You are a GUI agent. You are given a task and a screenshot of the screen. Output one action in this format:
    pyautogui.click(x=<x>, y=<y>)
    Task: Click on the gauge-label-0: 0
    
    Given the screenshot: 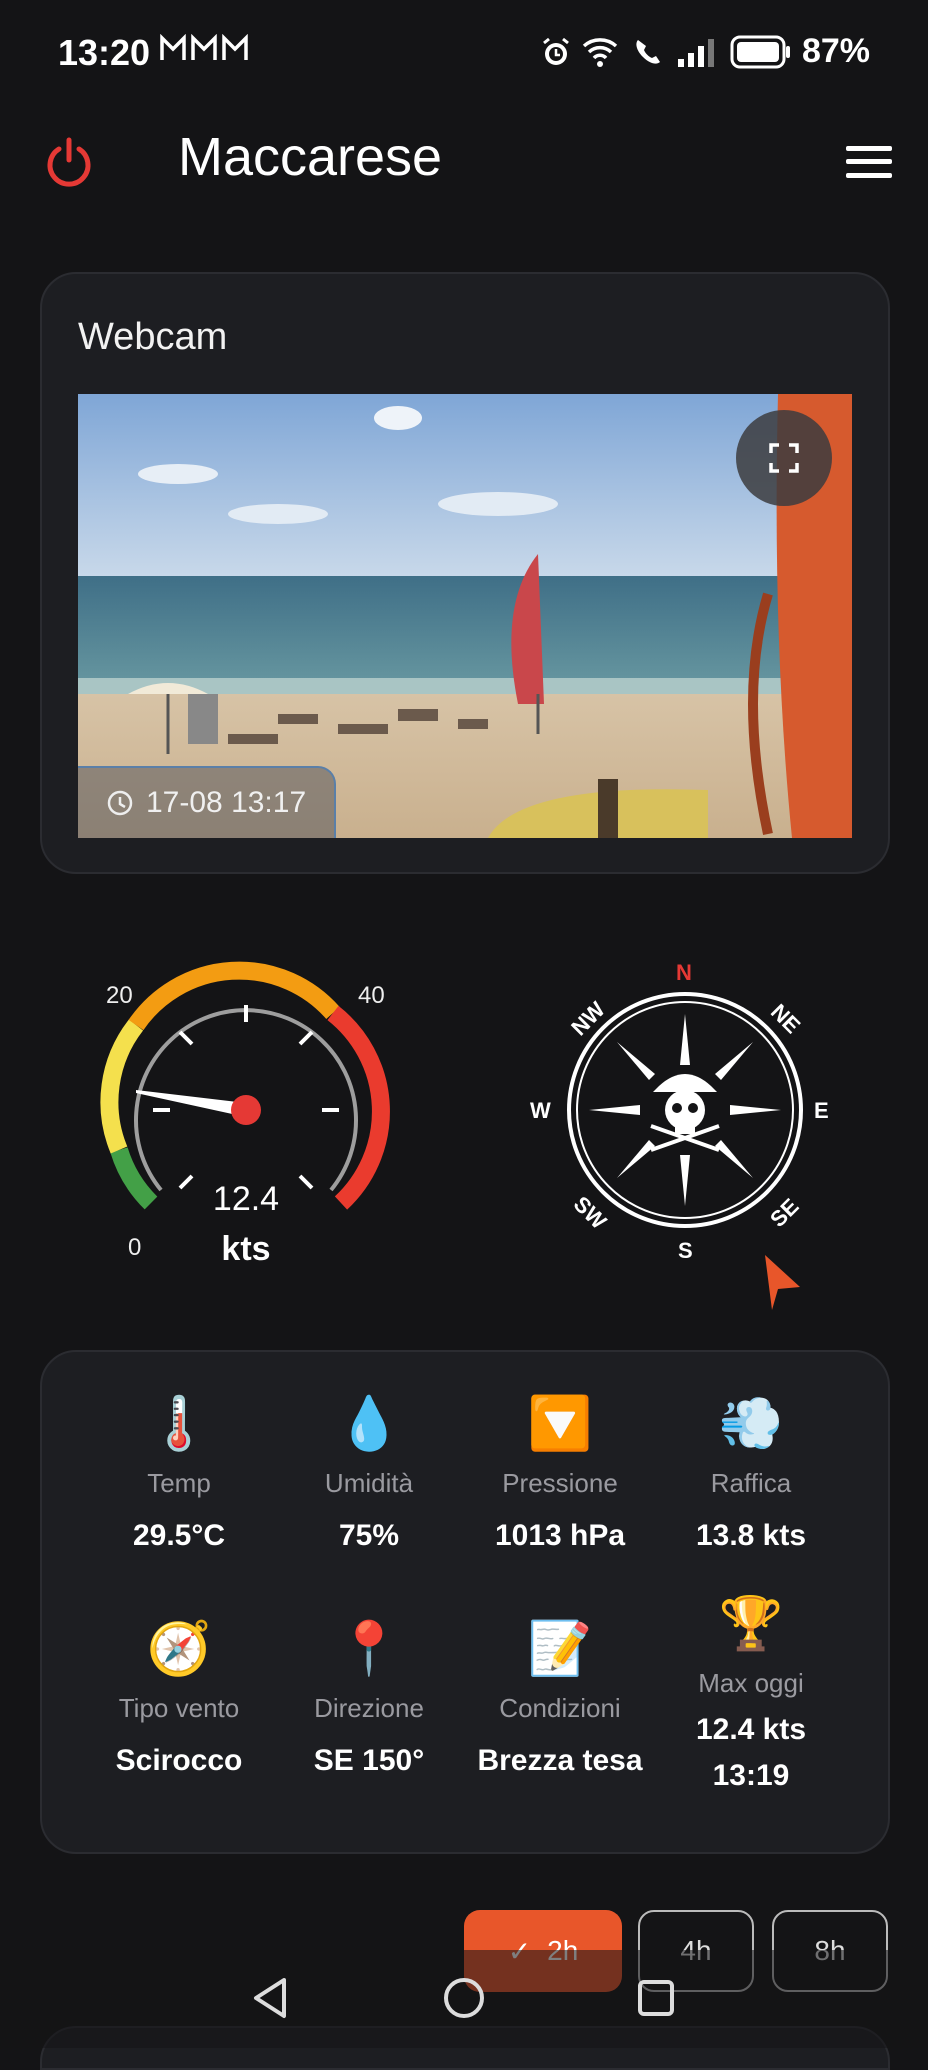 What is the action you would take?
    pyautogui.click(x=135, y=1247)
    